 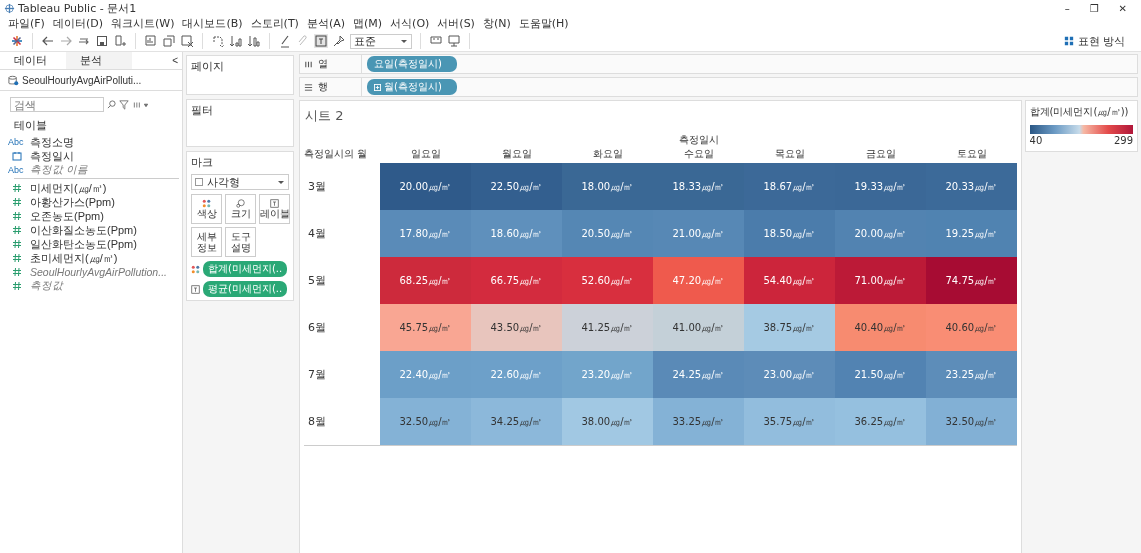 What do you see at coordinates (789, 154) in the screenshot?
I see `column-header: 목요일` at bounding box center [789, 154].